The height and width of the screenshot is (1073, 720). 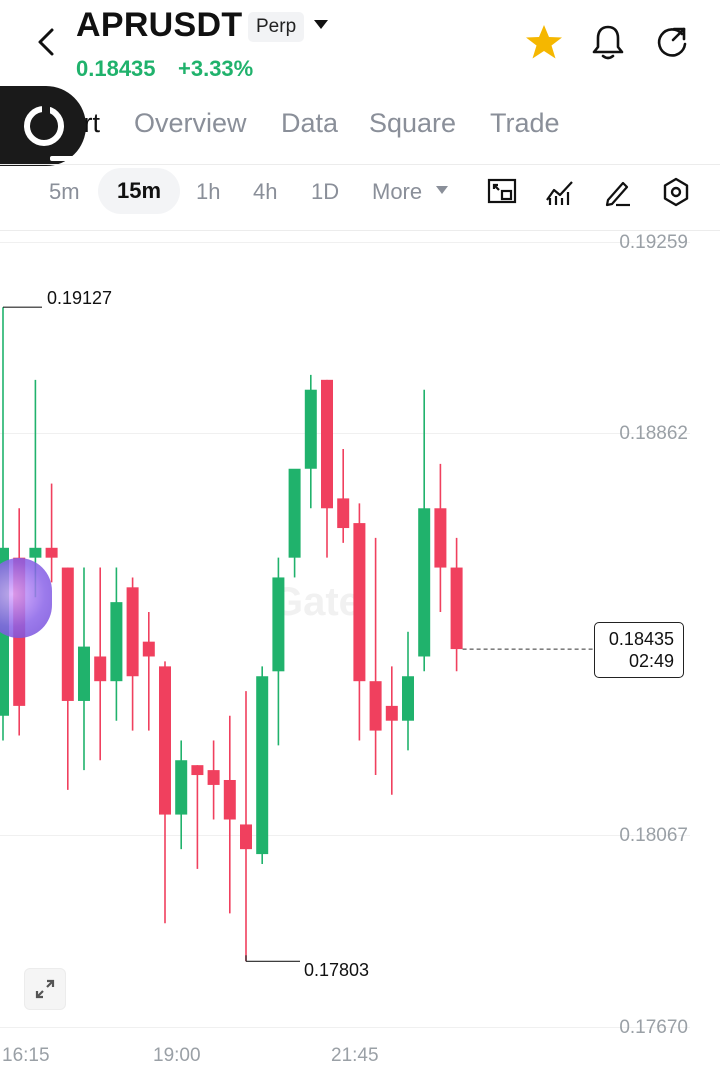 What do you see at coordinates (337, 970) in the screenshot?
I see `low-price-annotation: 0.17803` at bounding box center [337, 970].